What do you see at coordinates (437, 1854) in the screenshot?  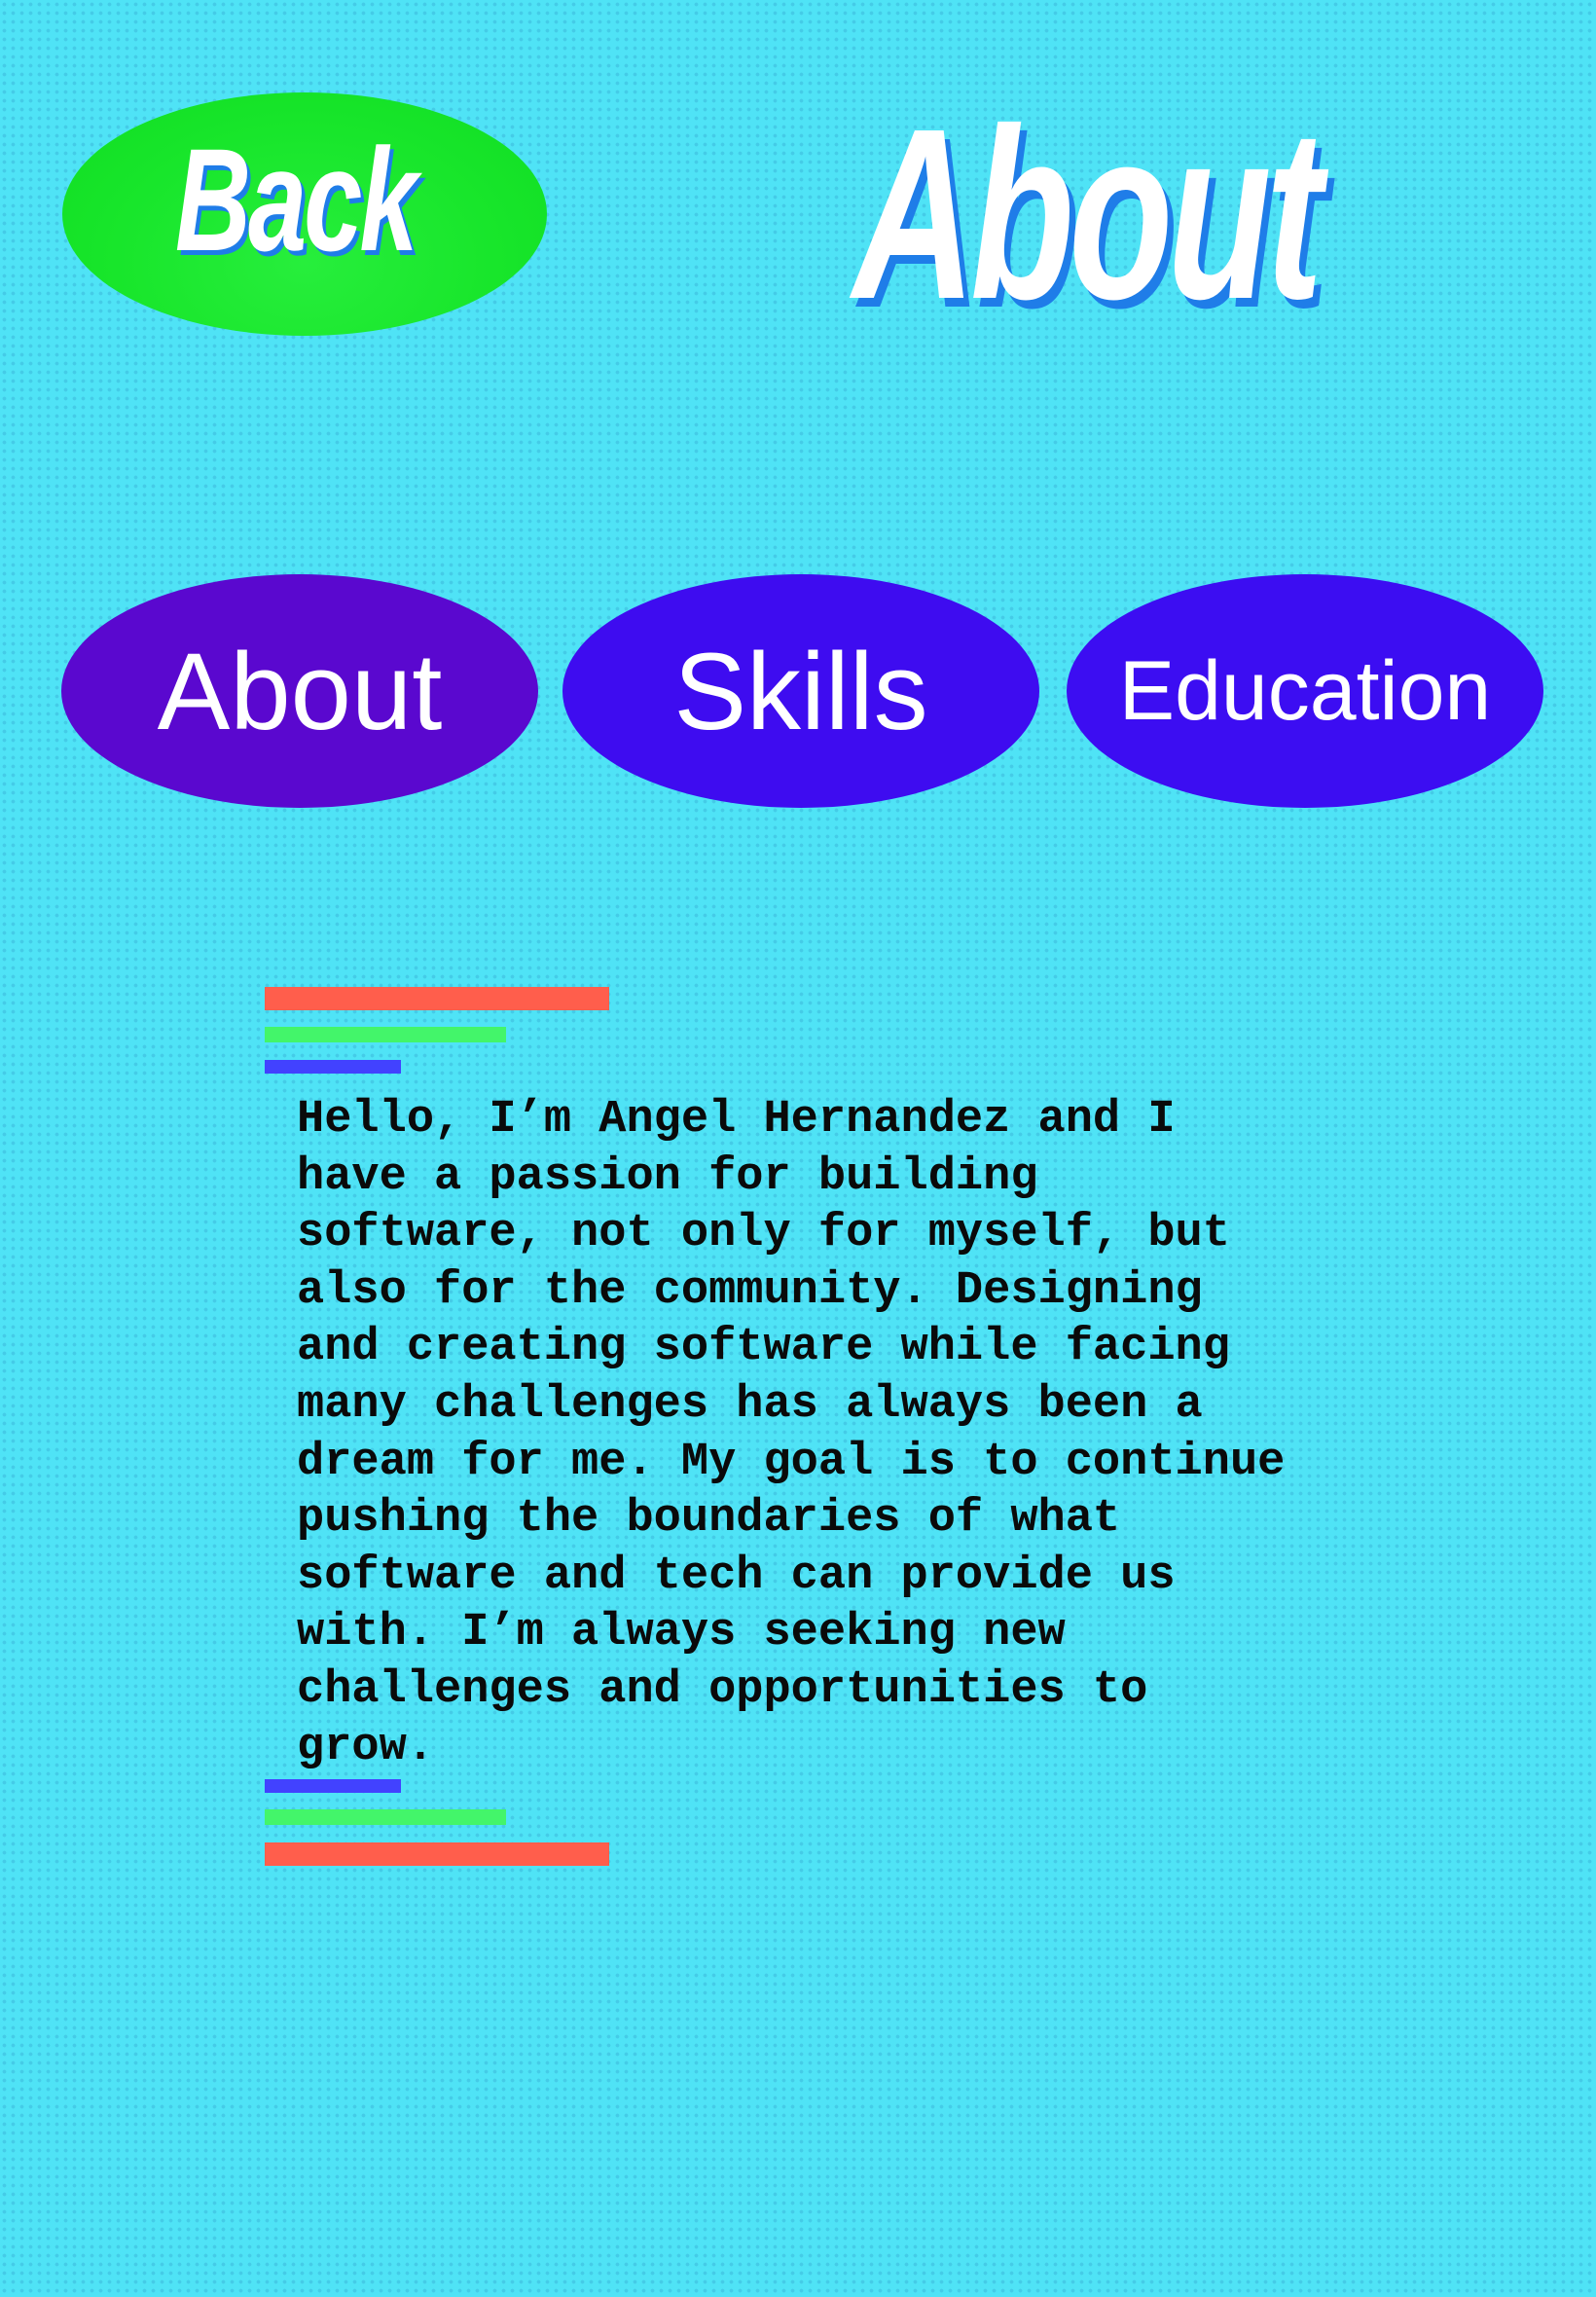 I see `divider-red-bottom` at bounding box center [437, 1854].